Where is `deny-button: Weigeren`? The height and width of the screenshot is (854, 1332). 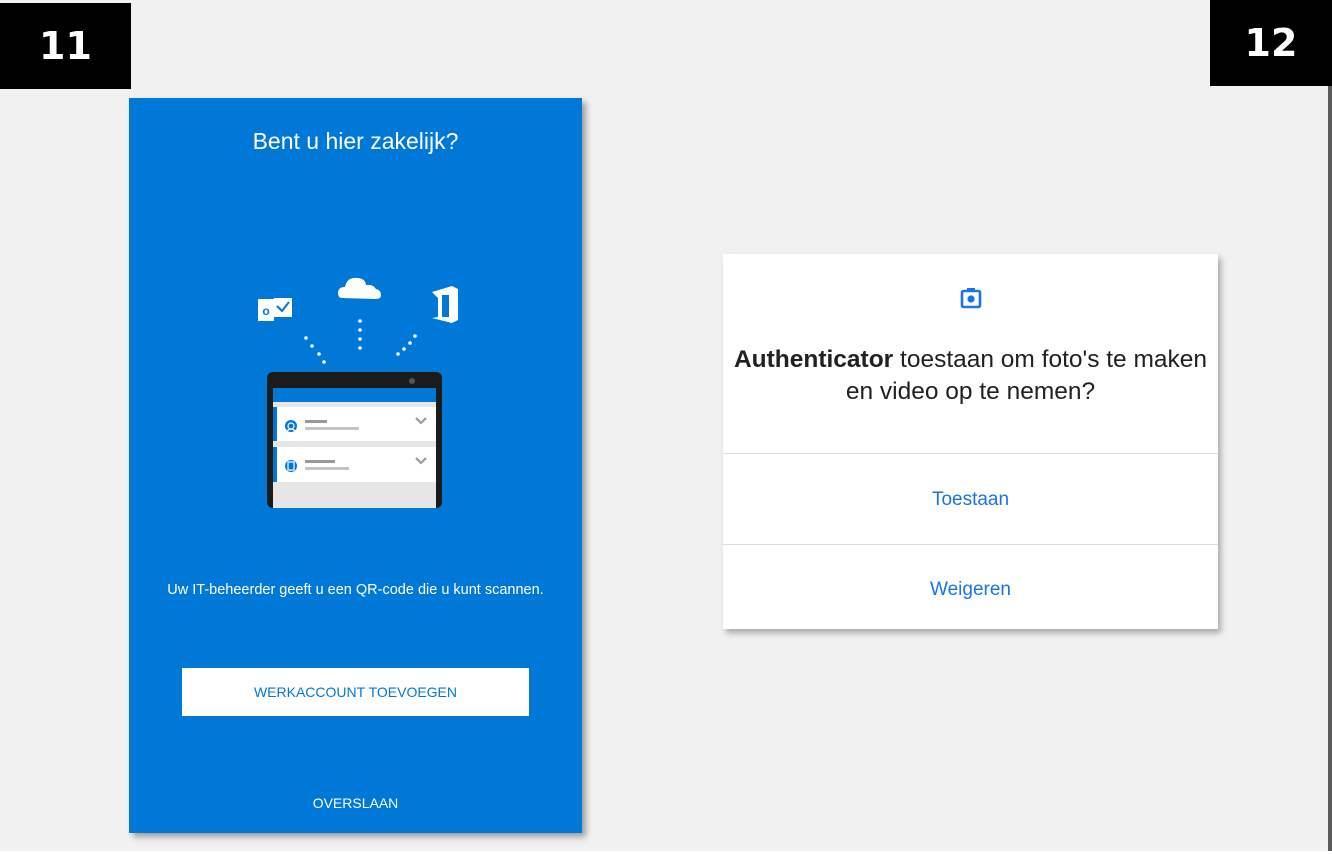 deny-button: Weigeren is located at coordinates (970, 590).